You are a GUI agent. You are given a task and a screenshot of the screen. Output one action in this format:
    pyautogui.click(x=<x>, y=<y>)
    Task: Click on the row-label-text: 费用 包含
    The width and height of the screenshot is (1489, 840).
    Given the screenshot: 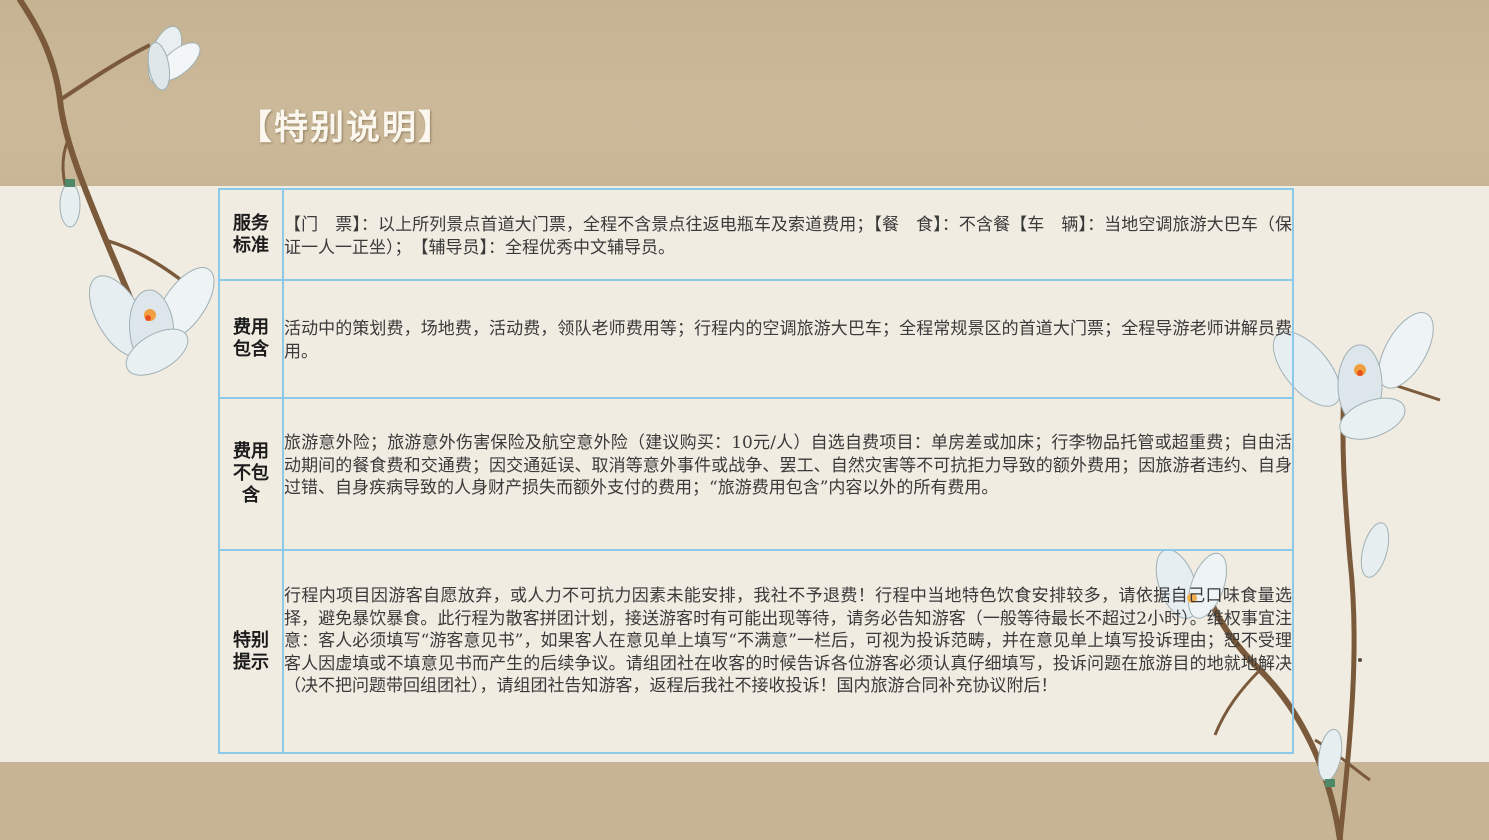 What is the action you would take?
    pyautogui.click(x=251, y=338)
    